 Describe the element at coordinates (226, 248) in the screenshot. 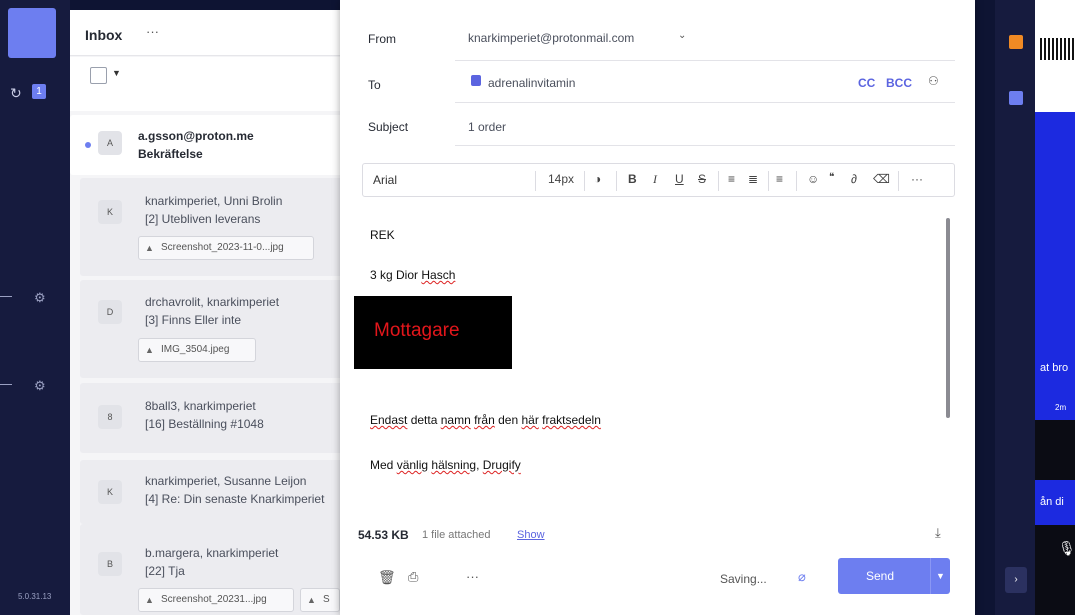

I see `attachment-chip: ▲ Screenshot_2023-11-0...jpg` at that location.